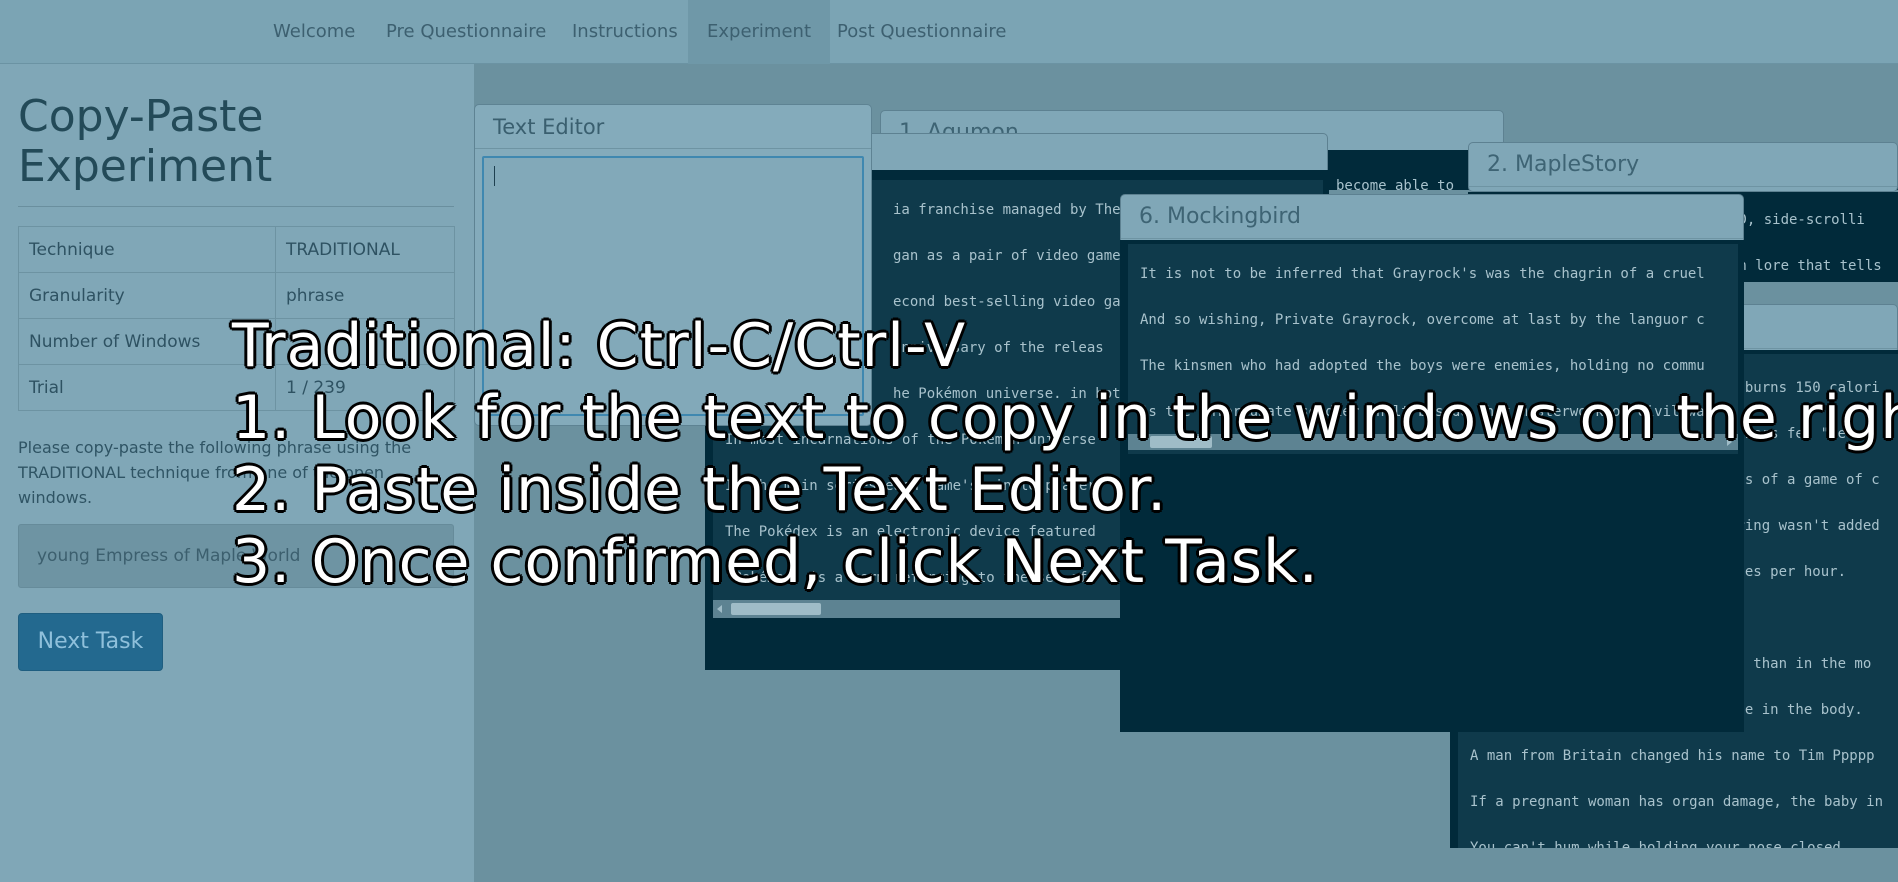 The image size is (1898, 882). Describe the element at coordinates (1800, 664) in the screenshot. I see `text-line: ng than in the mo` at that location.